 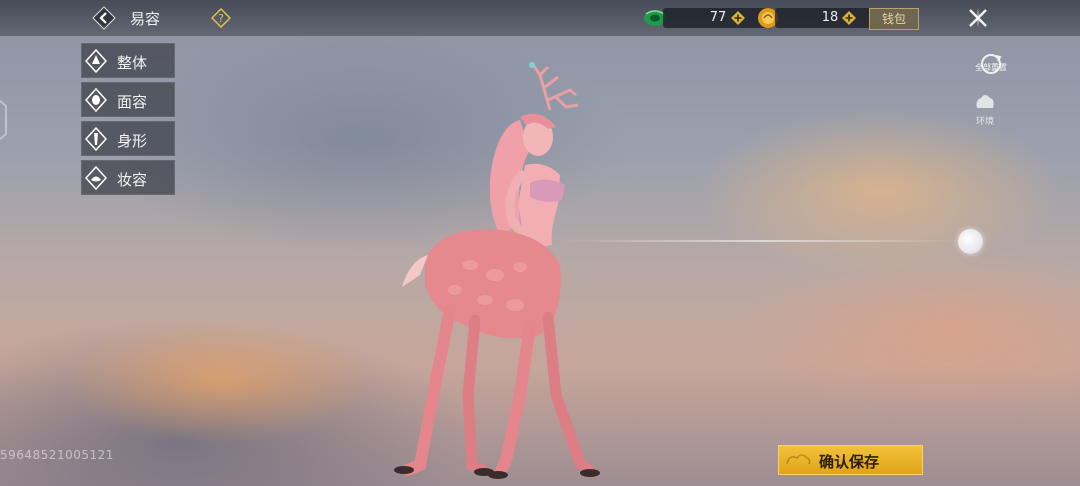 I want to click on chevron-left-icon, so click(x=104, y=18).